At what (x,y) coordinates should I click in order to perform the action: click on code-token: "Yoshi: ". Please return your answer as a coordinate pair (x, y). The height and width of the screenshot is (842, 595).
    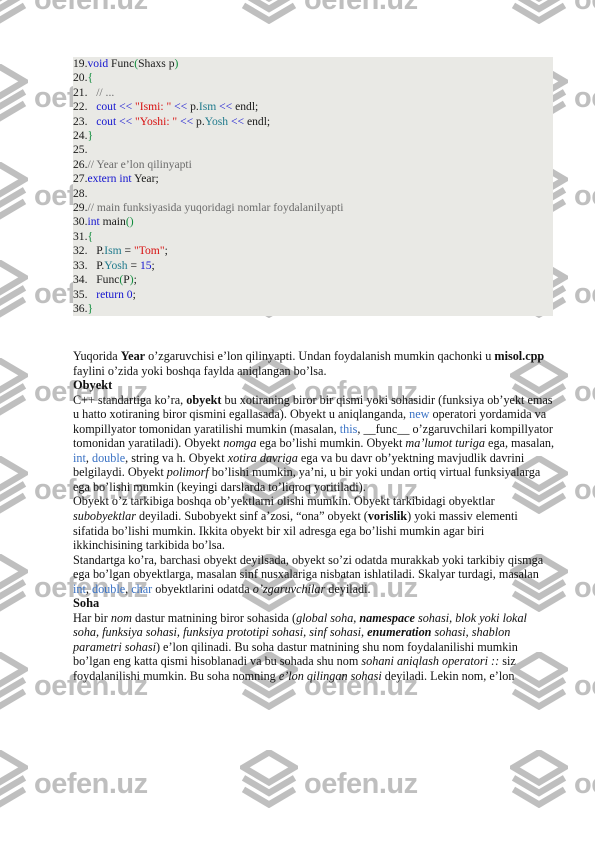
    Looking at the image, I should click on (156, 121).